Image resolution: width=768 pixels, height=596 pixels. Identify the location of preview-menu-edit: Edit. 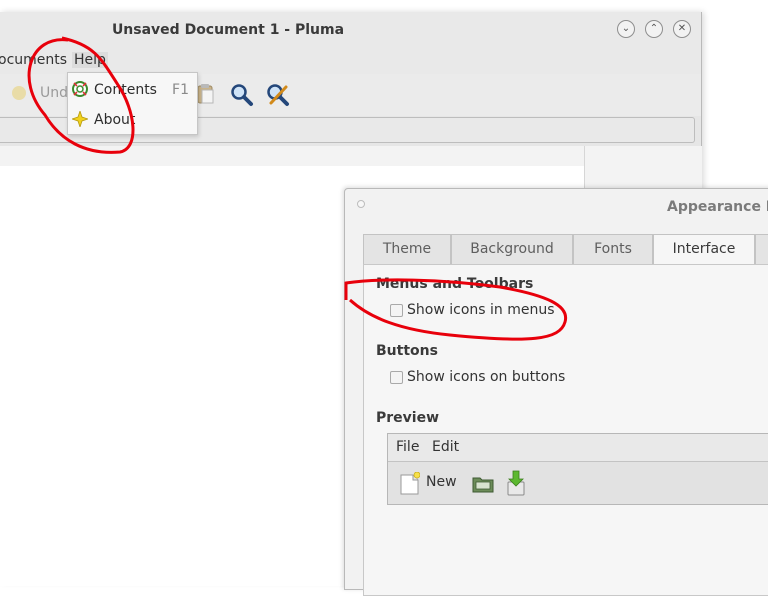
(445, 447).